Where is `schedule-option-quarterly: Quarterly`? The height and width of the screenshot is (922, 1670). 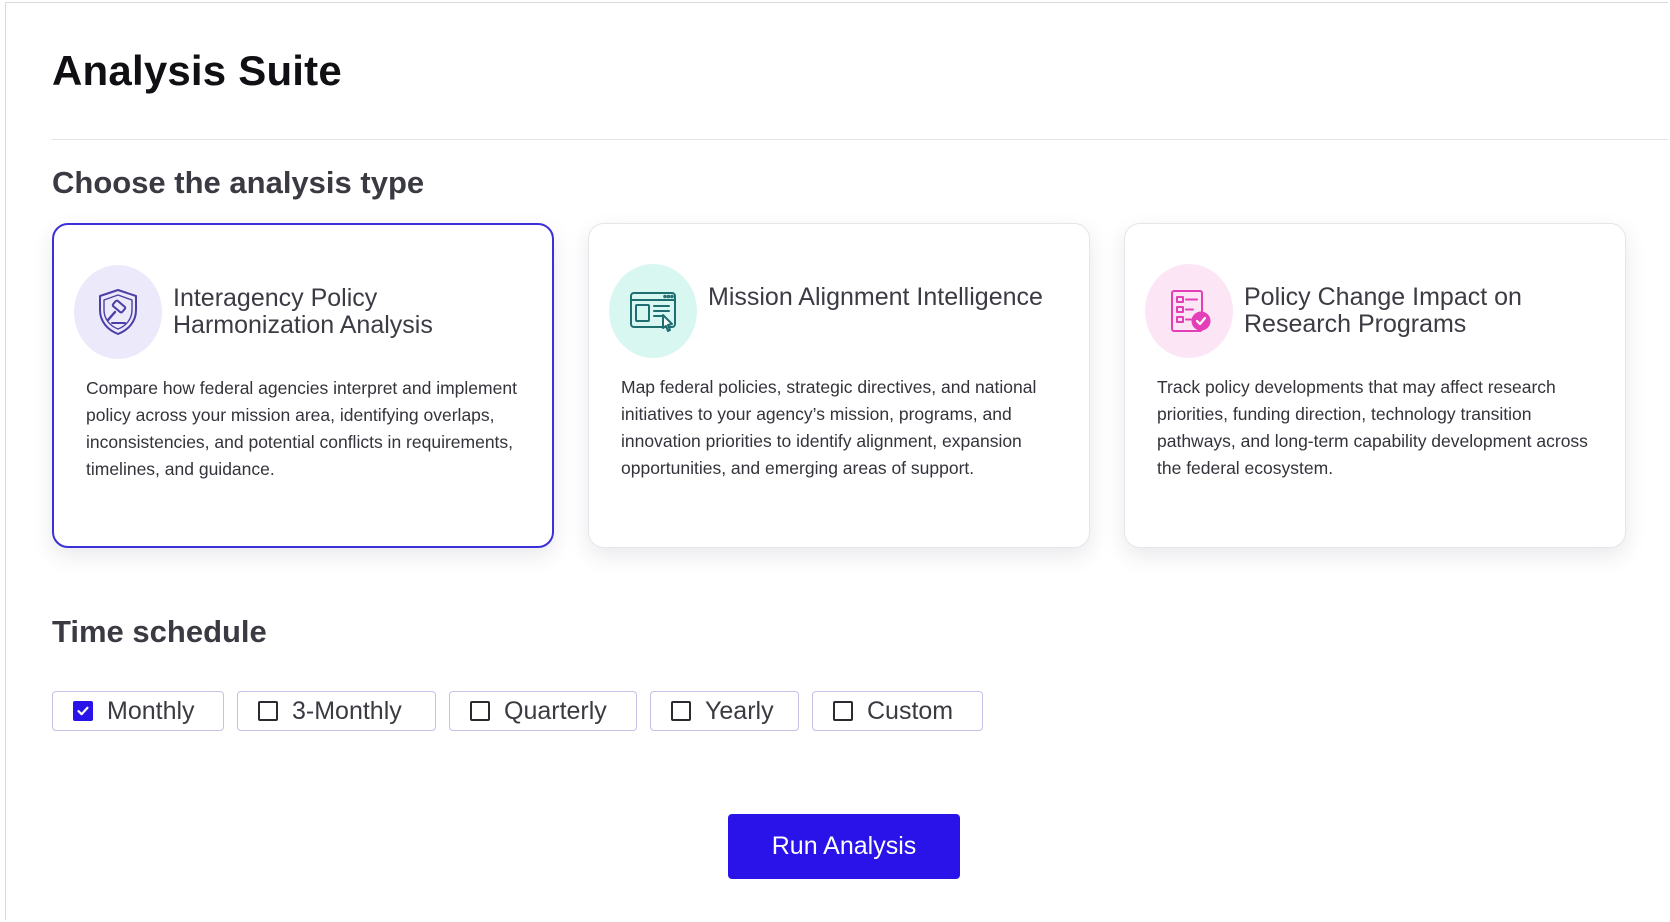 schedule-option-quarterly: Quarterly is located at coordinates (543, 711).